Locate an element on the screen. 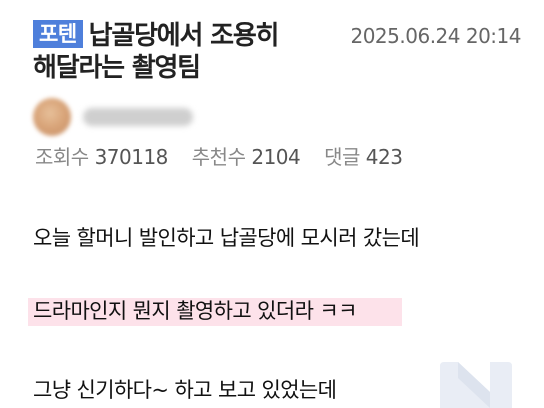 The height and width of the screenshot is (408, 544). n-logo-watermark-icon is located at coordinates (476, 385).